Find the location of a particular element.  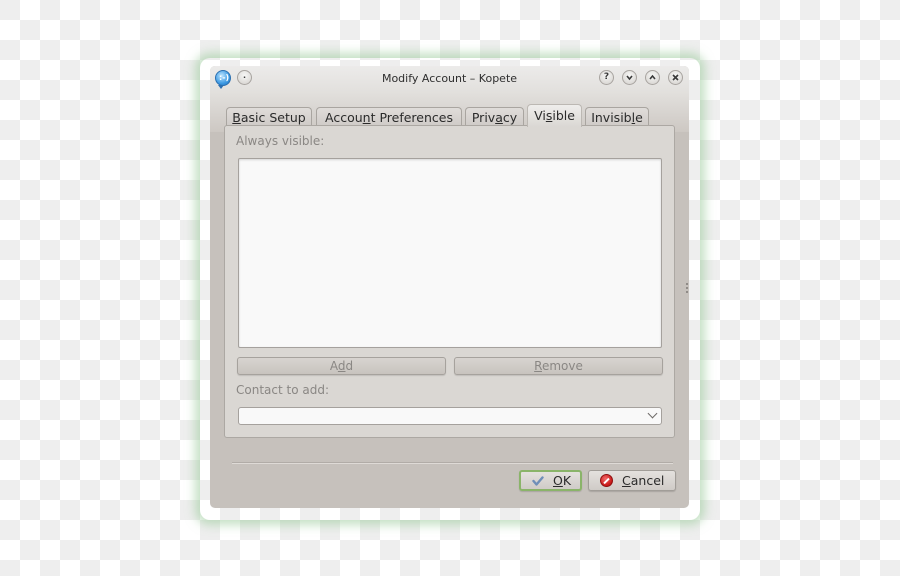

remove-button: Remove is located at coordinates (558, 366).